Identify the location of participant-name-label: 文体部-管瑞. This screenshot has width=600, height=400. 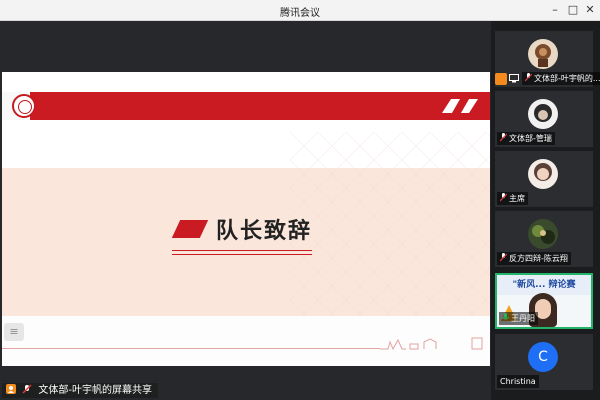
(526, 138).